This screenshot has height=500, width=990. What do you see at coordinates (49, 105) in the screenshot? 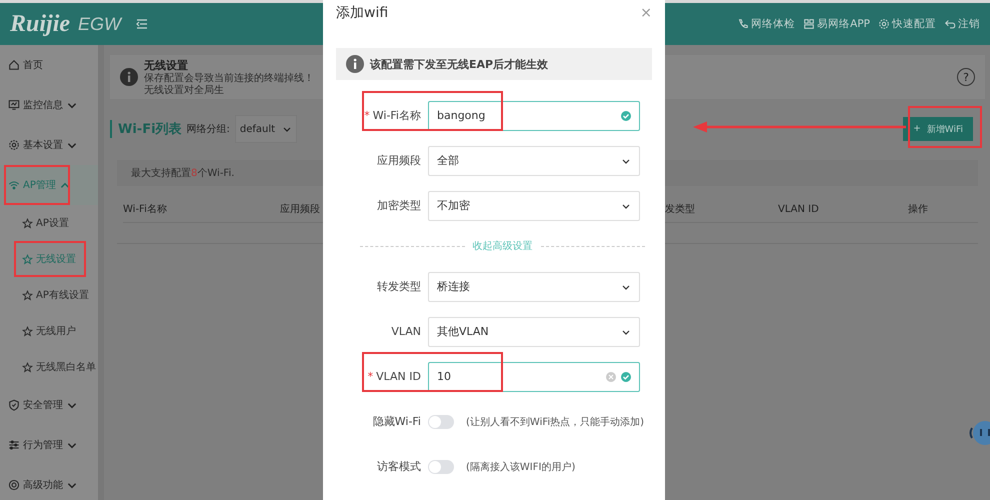
I see `sidebar-item: 监控信息` at bounding box center [49, 105].